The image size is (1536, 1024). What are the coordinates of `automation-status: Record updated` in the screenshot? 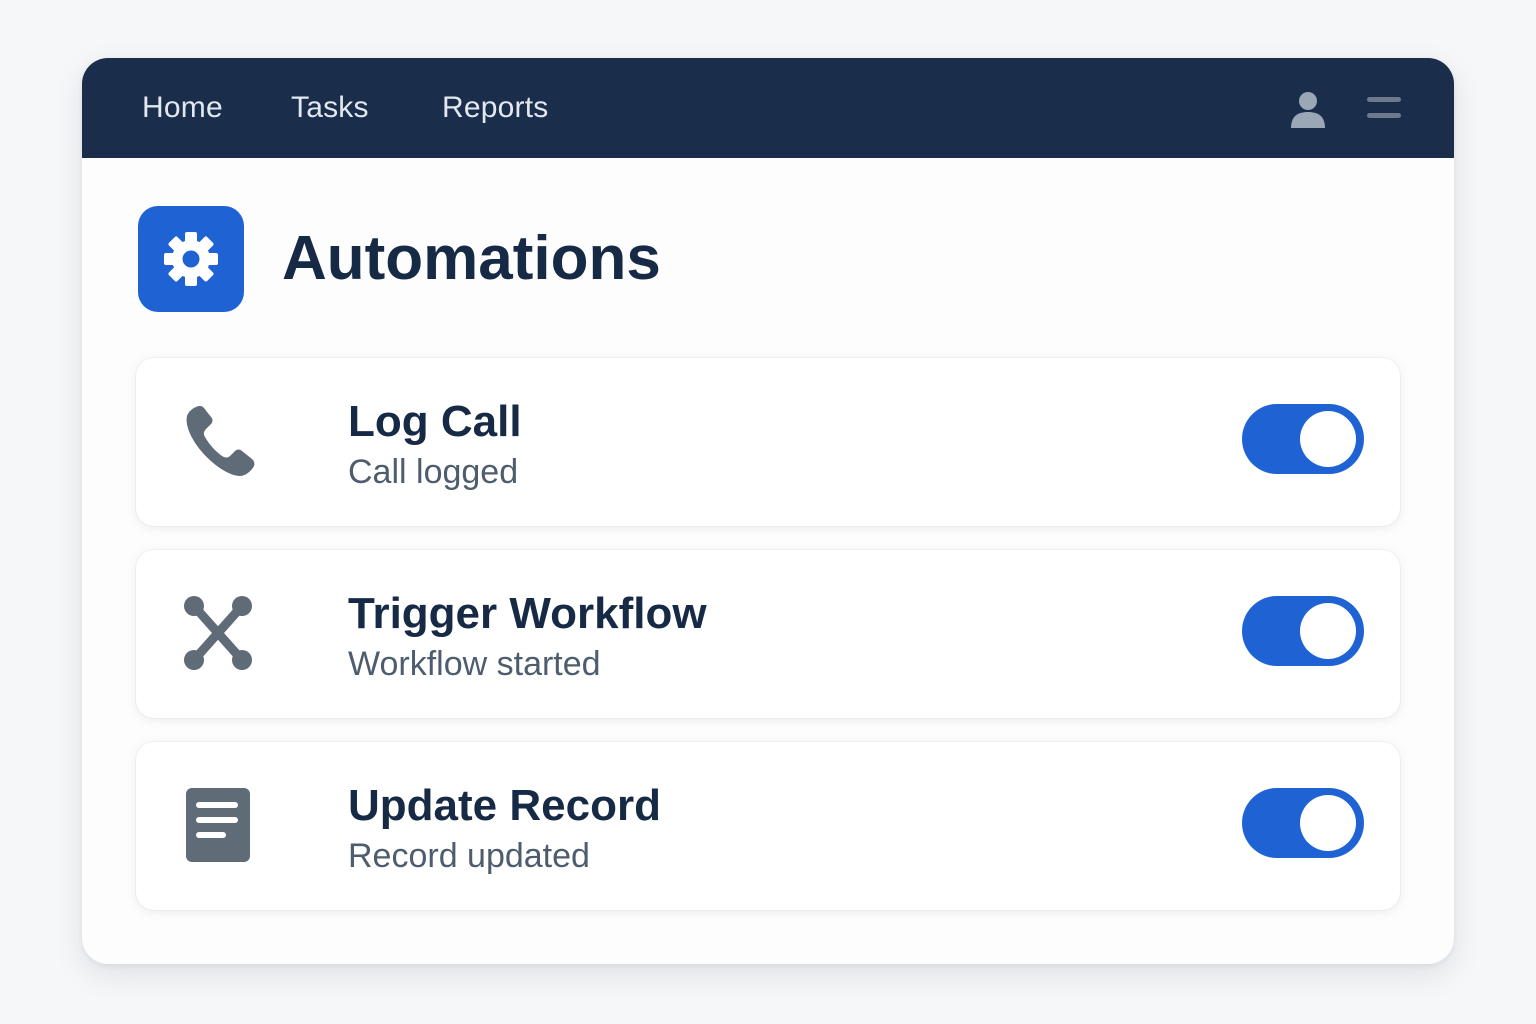 It's located at (469, 856).